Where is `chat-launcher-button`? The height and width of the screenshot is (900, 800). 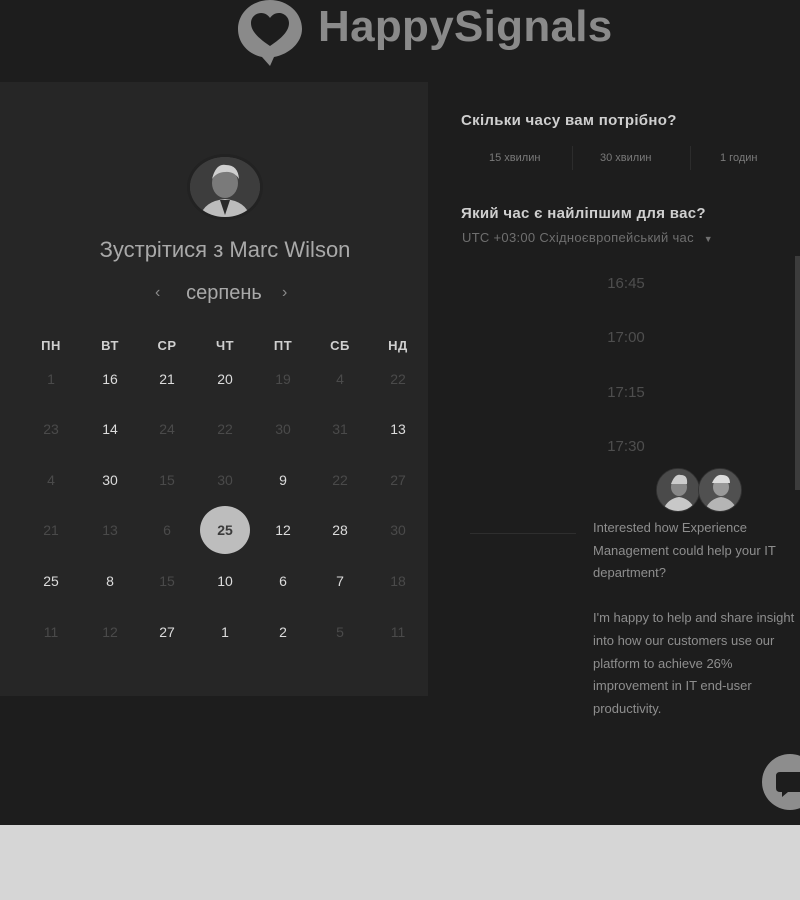
chat-launcher-button is located at coordinates (781, 782).